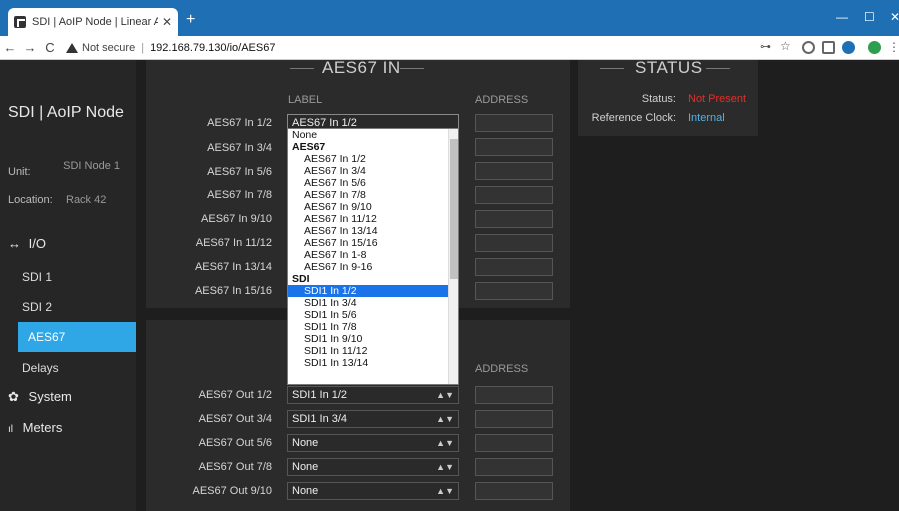 This screenshot has width=899, height=511. I want to click on dropdown-option: SDI1 In 1/2, so click(373, 291).